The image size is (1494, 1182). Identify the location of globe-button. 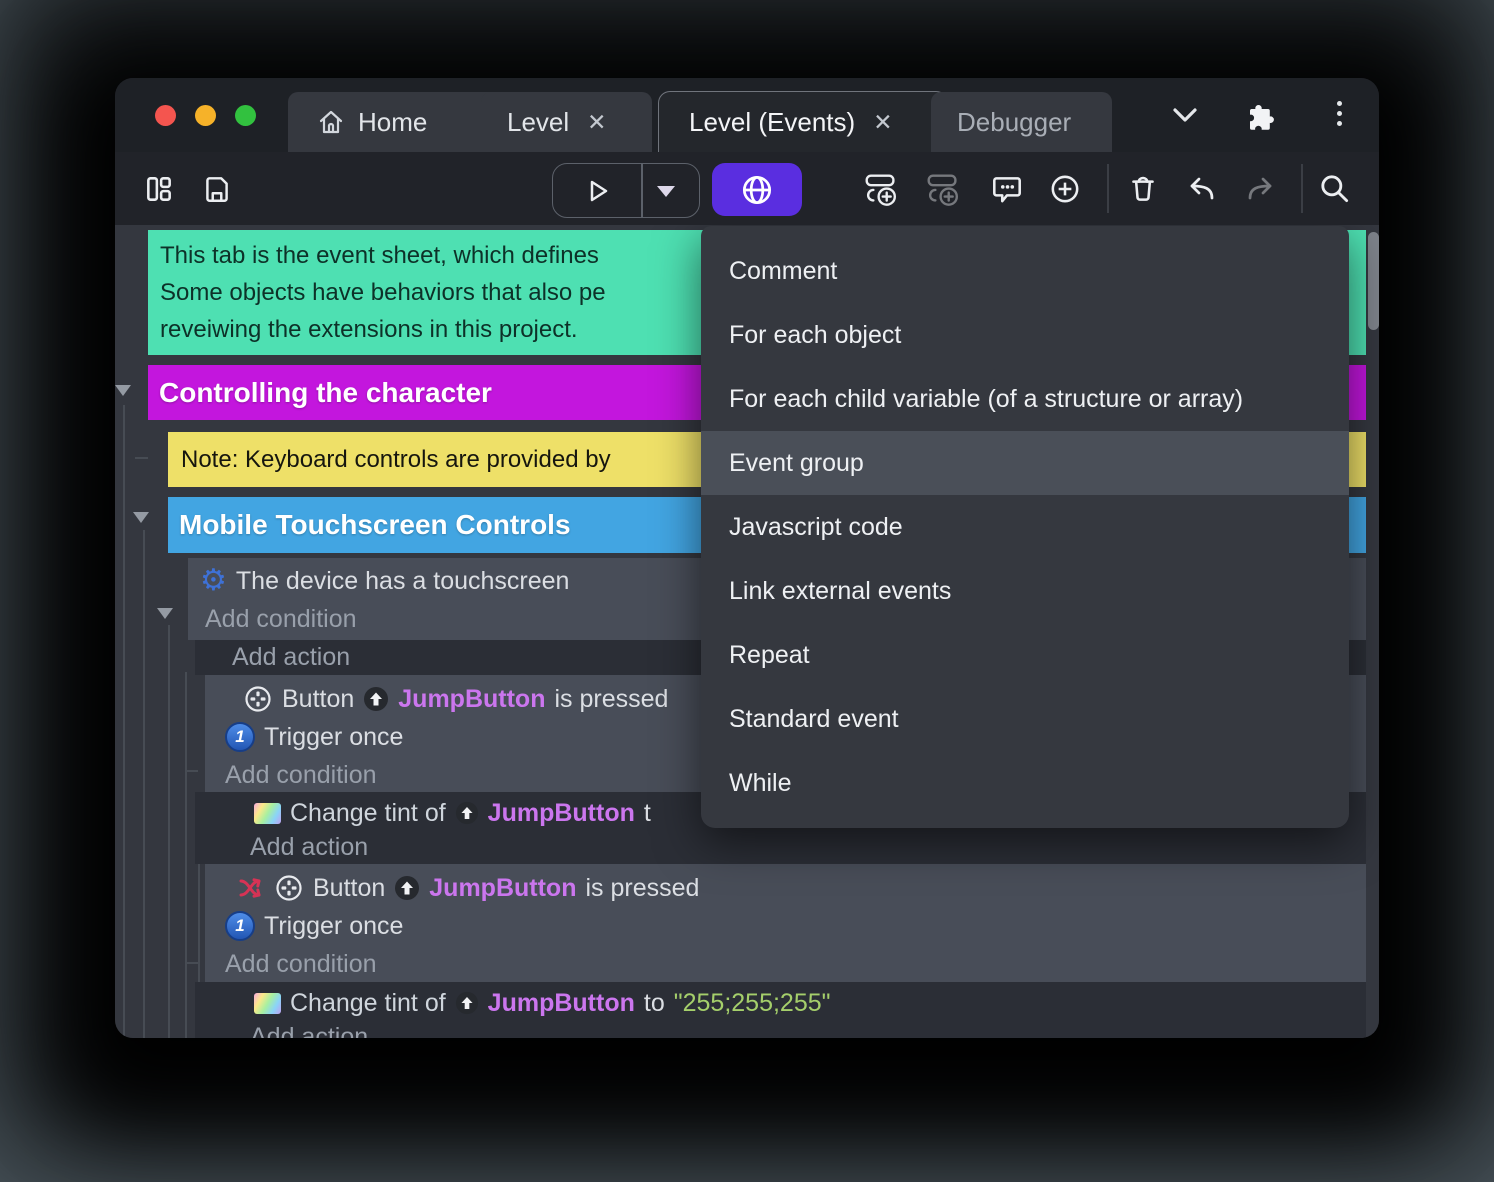
(757, 189).